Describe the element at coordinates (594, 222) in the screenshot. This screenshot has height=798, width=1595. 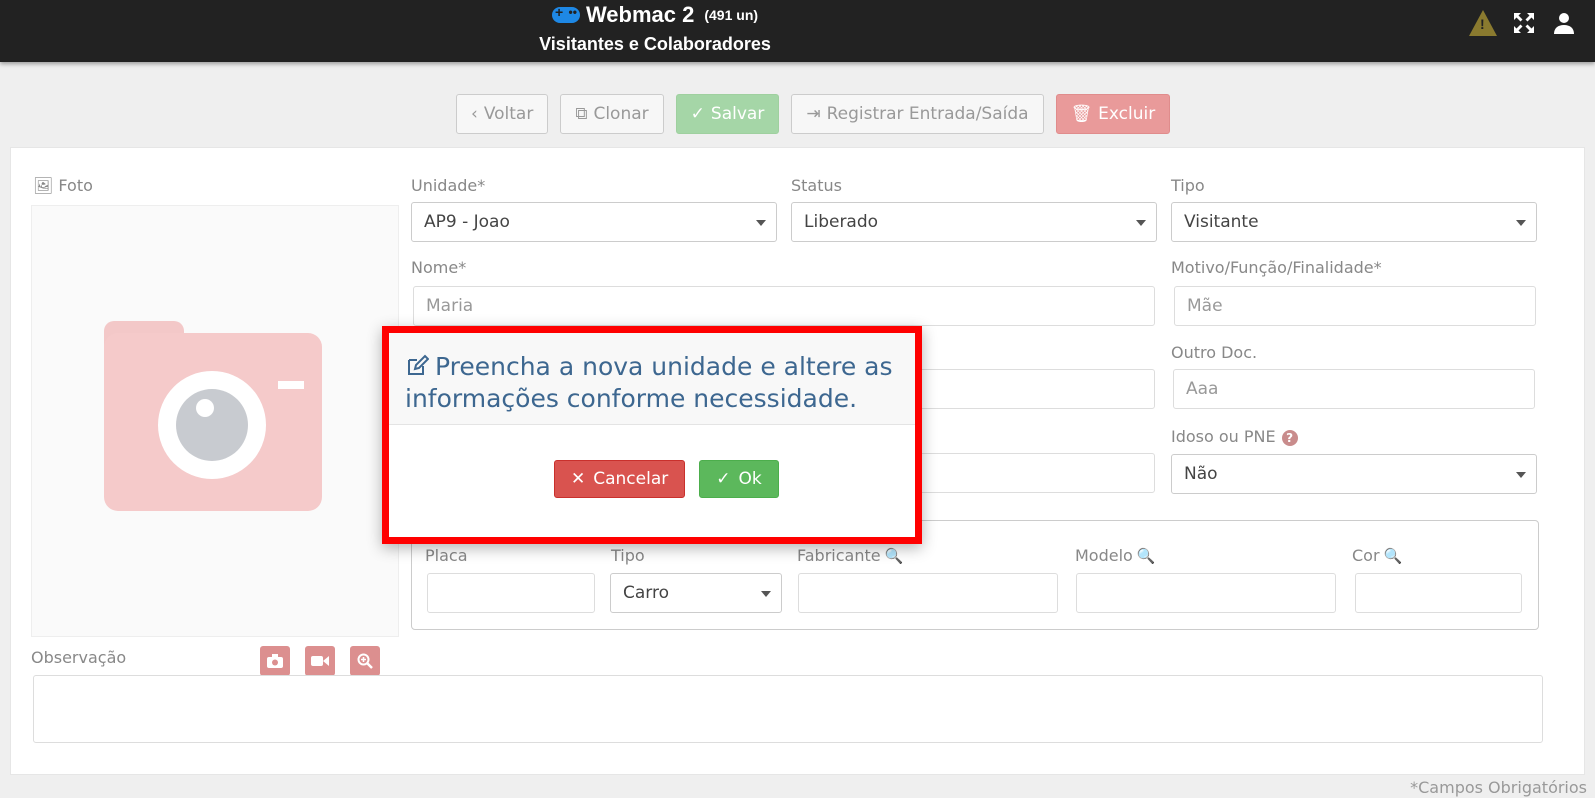
I see `unidade-select: AP9 - Joao` at that location.